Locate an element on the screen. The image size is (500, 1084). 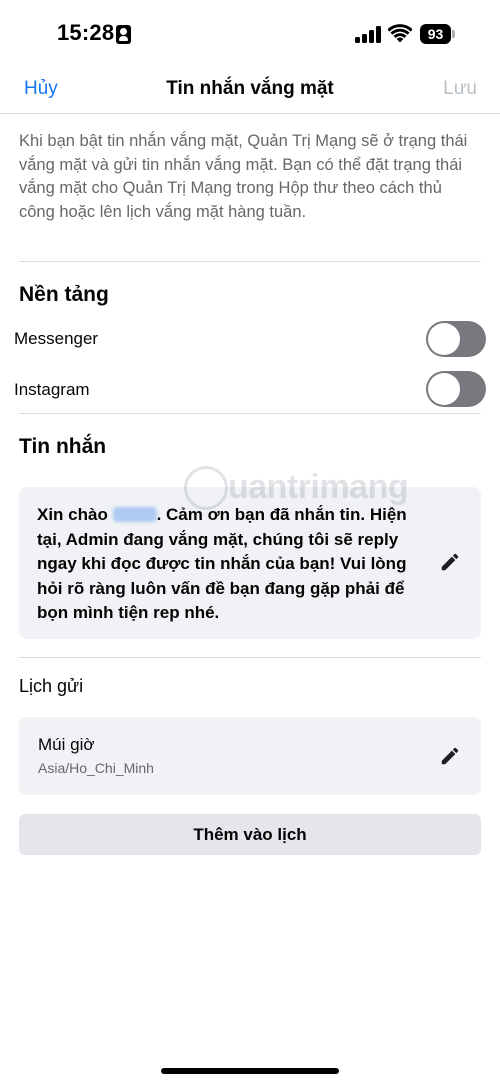
timezone-card: Múi giờ Asia/Ho_Chi_Minh is located at coordinates (250, 756).